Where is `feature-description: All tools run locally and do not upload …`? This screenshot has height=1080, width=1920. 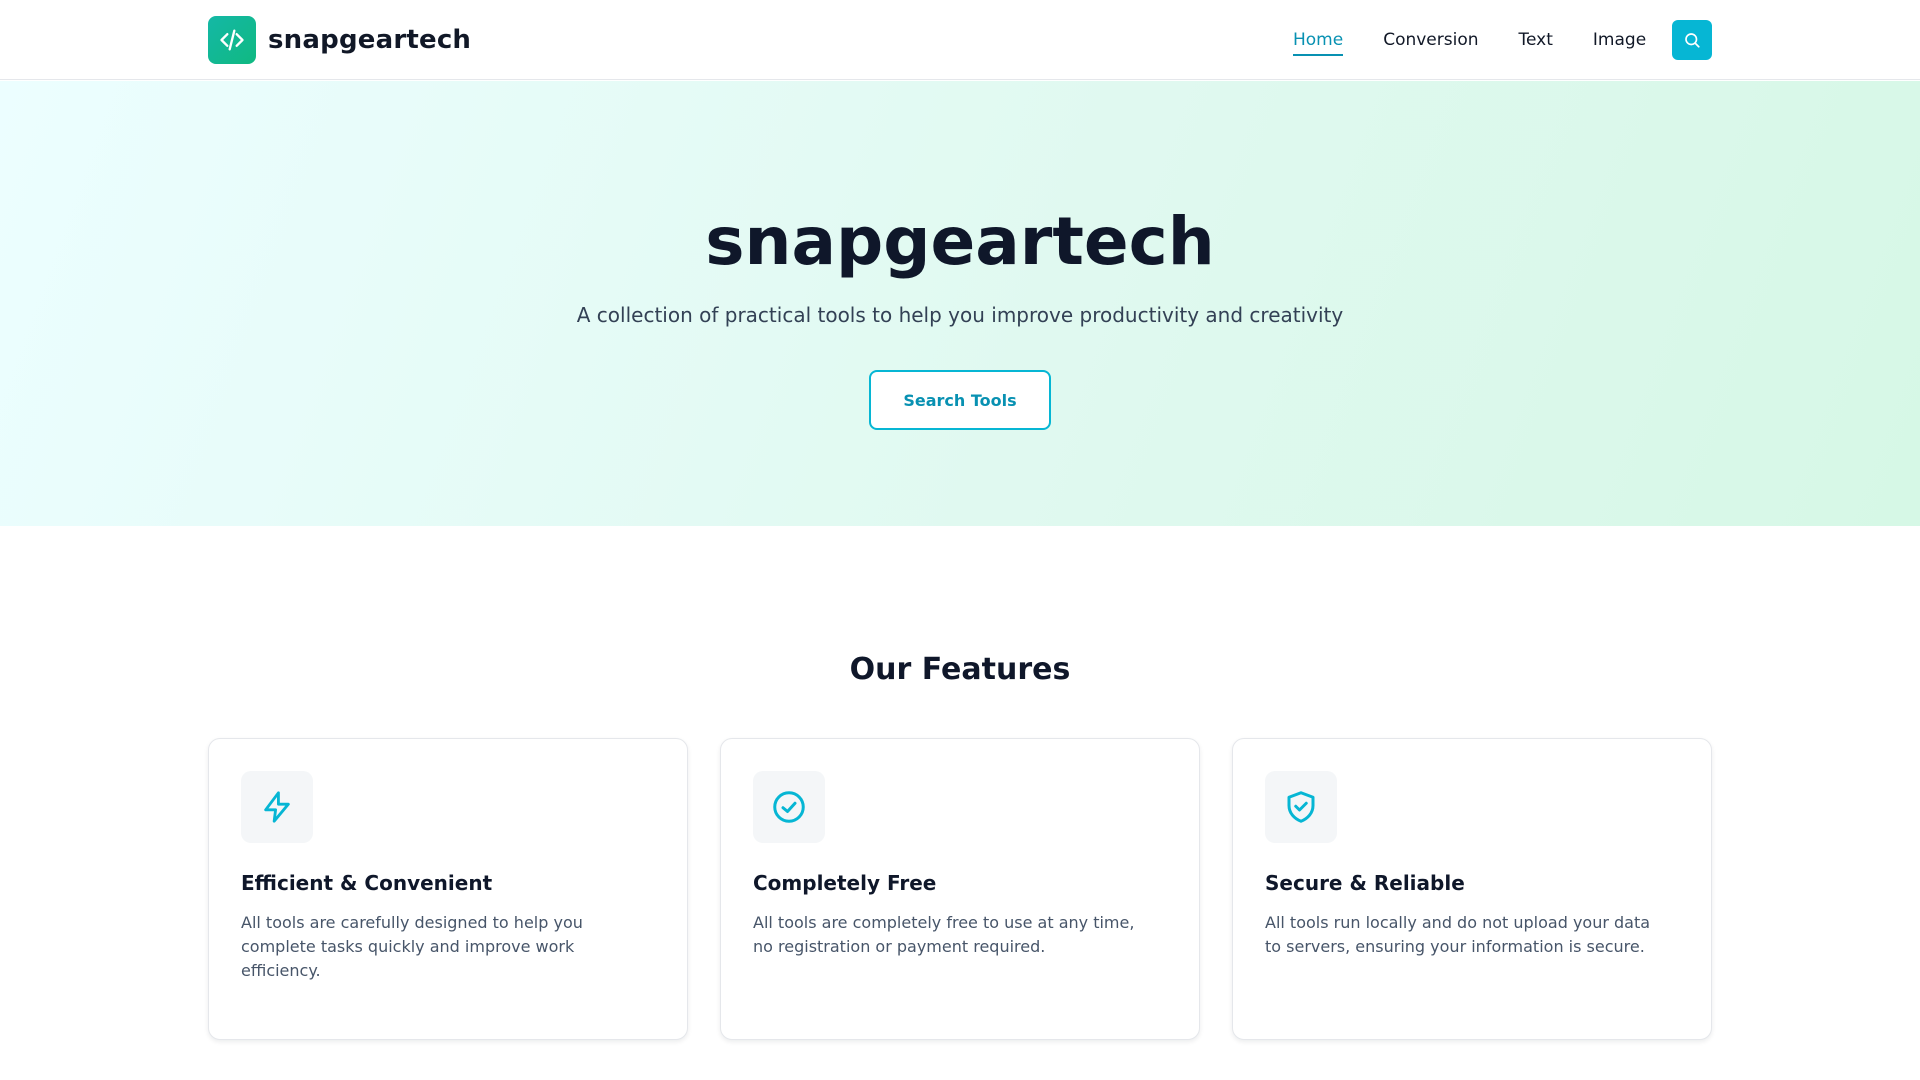
feature-description: All tools run locally and do not upload … is located at coordinates (1458, 934).